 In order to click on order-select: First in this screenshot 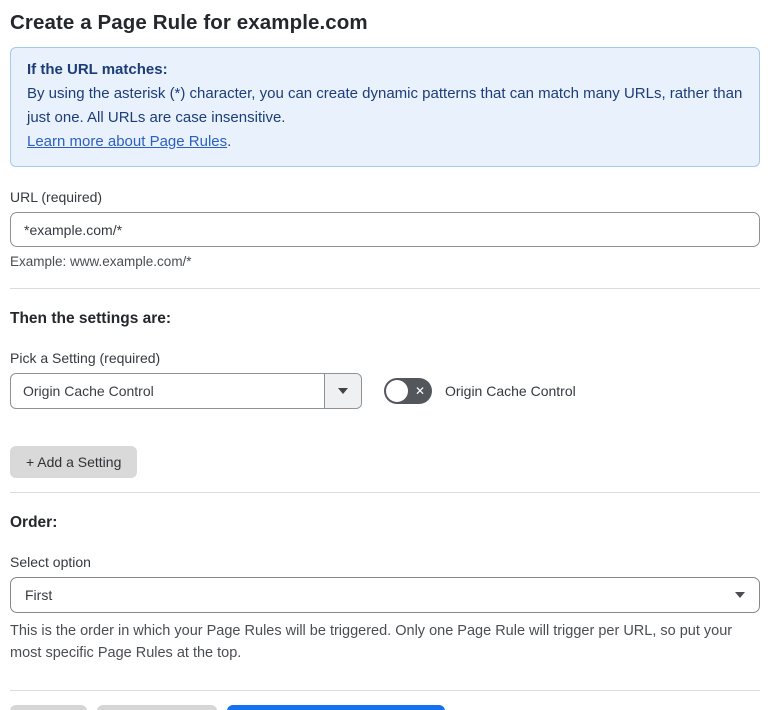, I will do `click(385, 595)`.